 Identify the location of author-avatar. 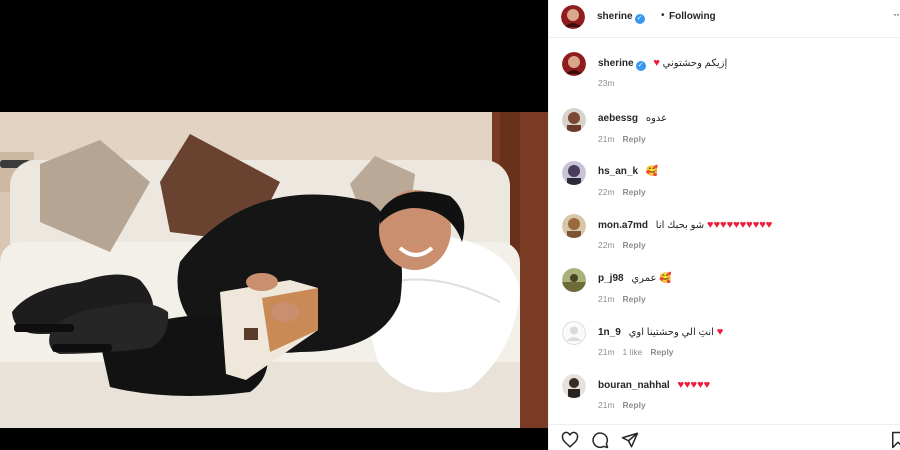
(573, 17).